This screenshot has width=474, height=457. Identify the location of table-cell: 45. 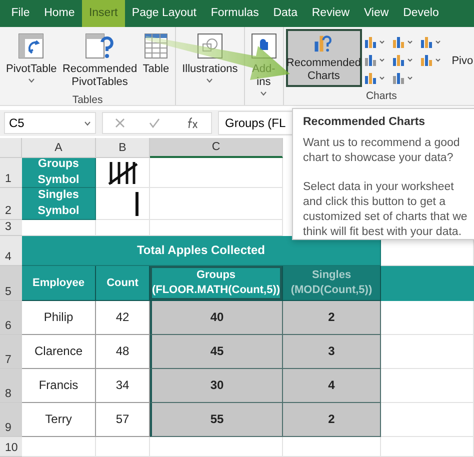
(216, 352).